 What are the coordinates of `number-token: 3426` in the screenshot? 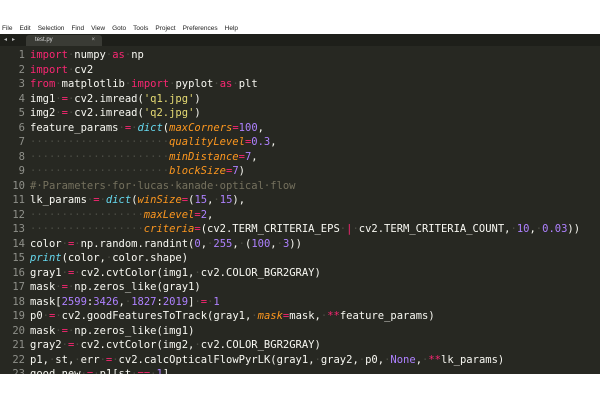 It's located at (106, 301).